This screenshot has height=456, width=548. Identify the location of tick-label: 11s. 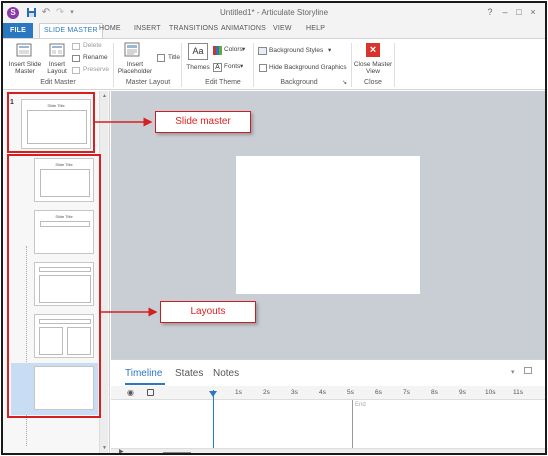
(518, 392).